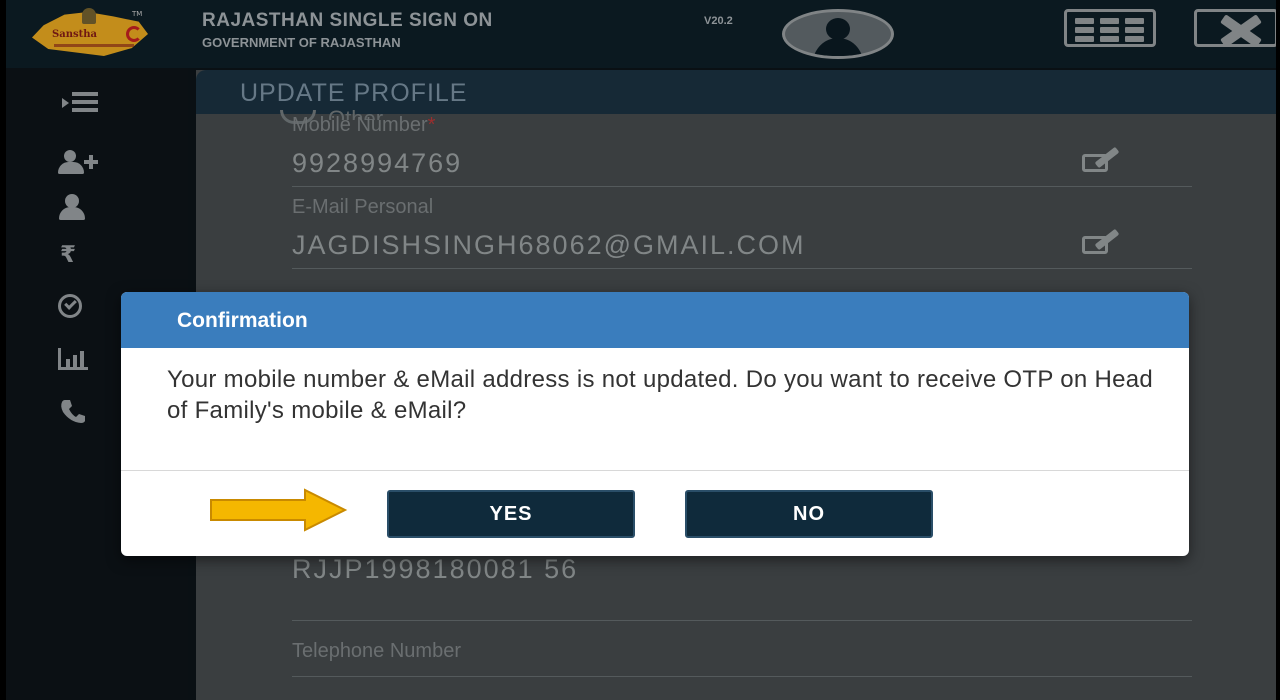  What do you see at coordinates (511, 514) in the screenshot?
I see `yes-button: YES` at bounding box center [511, 514].